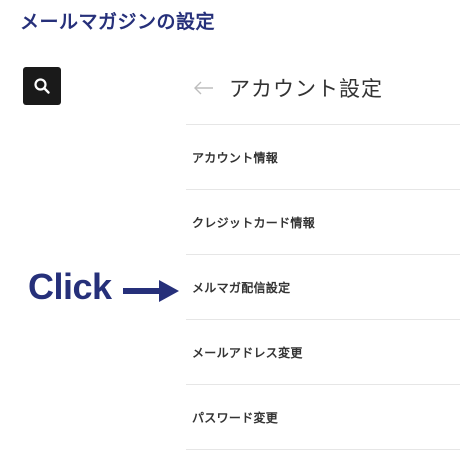  I want to click on search-icon, so click(42, 86).